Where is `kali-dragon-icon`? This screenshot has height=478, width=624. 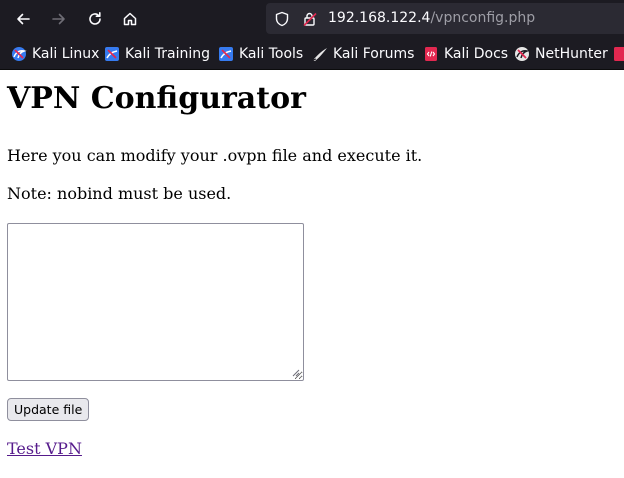 kali-dragon-icon is located at coordinates (19, 53).